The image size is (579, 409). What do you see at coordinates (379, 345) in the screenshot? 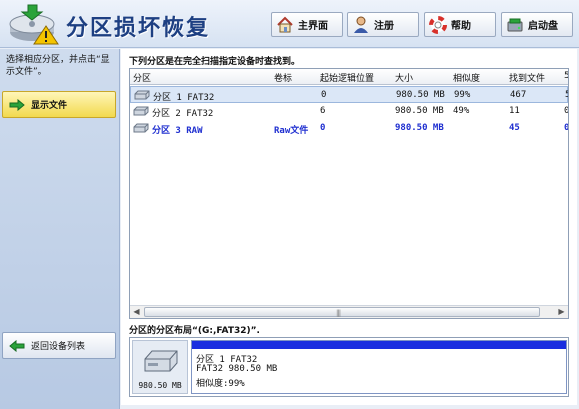
I see `partition-bar` at bounding box center [379, 345].